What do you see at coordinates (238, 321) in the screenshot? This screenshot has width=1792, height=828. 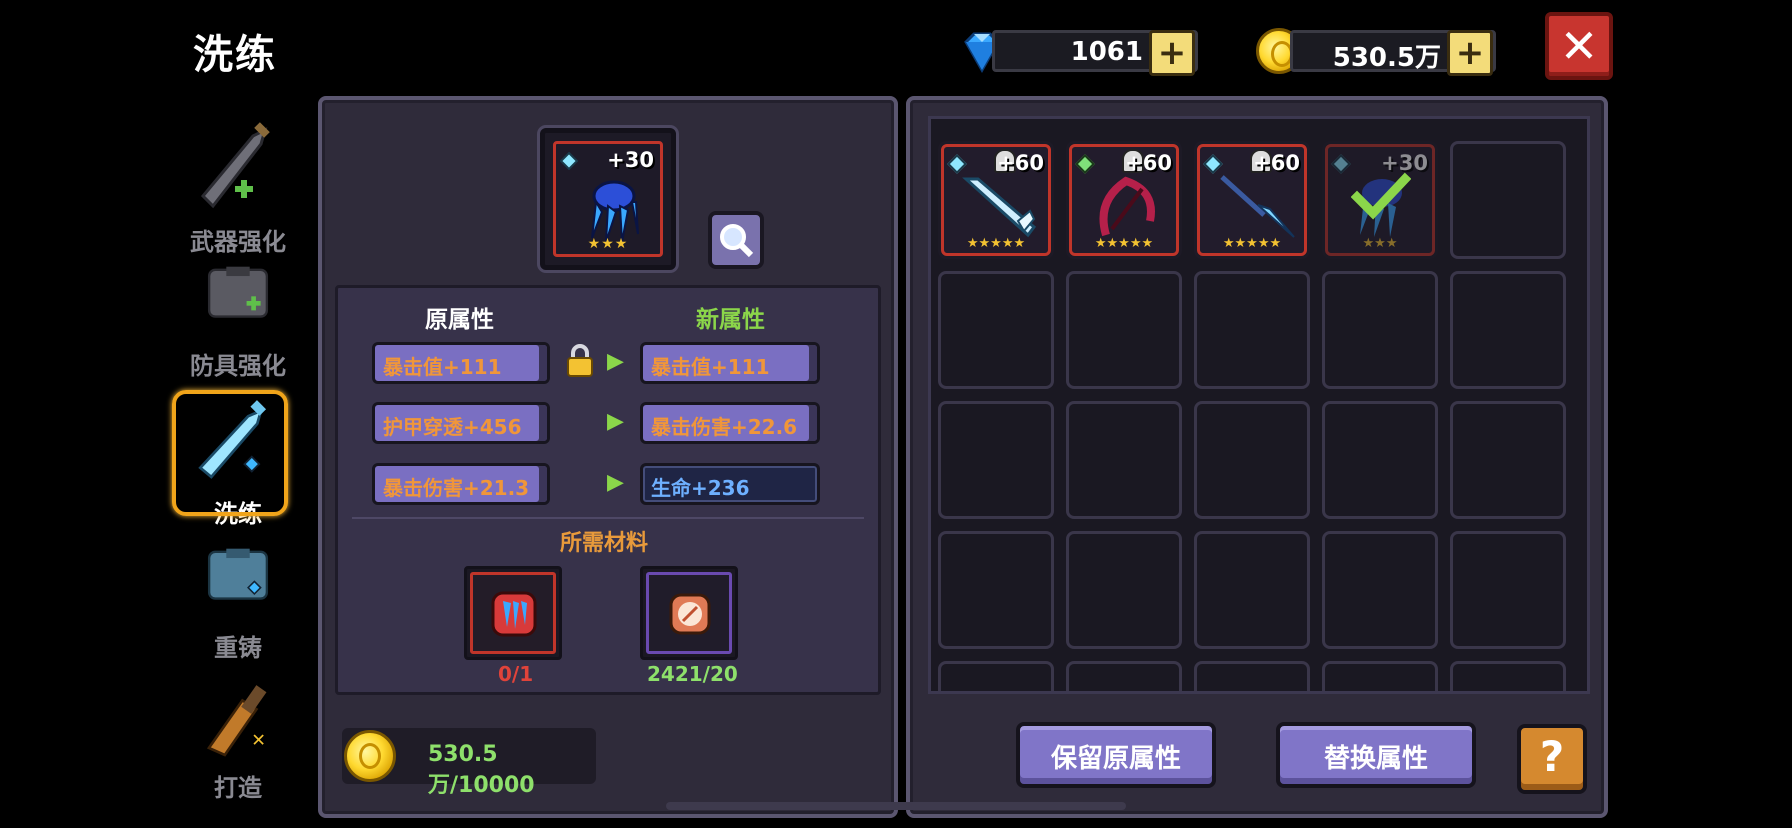 I see `sidebar-item-armor-upgrade: 防具强化` at bounding box center [238, 321].